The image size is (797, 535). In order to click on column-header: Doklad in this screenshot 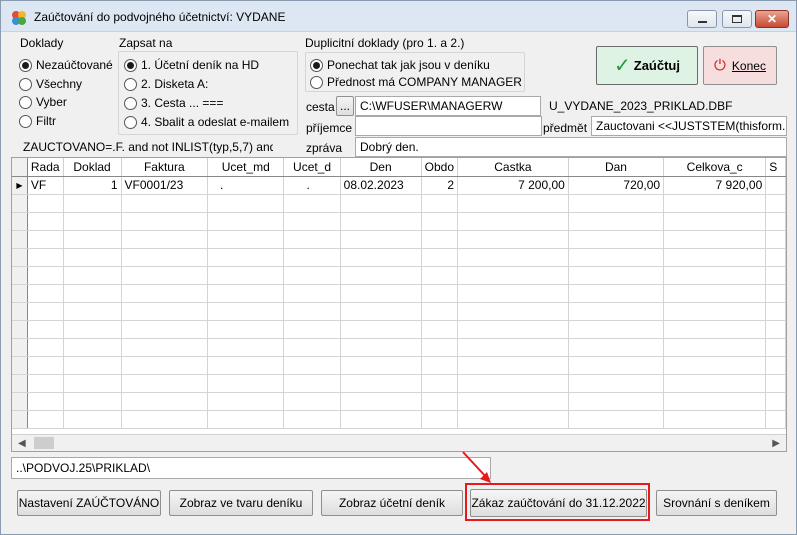, I will do `click(92, 167)`.